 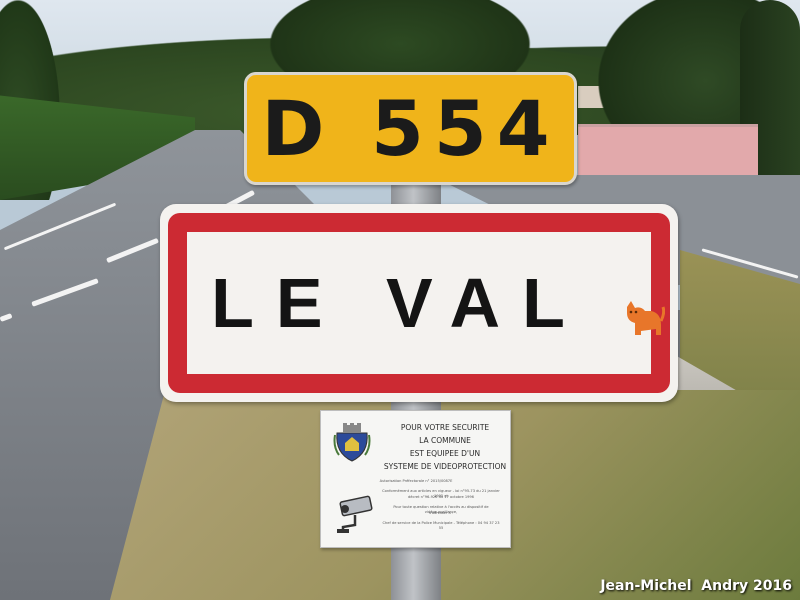 What do you see at coordinates (352, 442) in the screenshot?
I see `coat-of-arms-icon` at bounding box center [352, 442].